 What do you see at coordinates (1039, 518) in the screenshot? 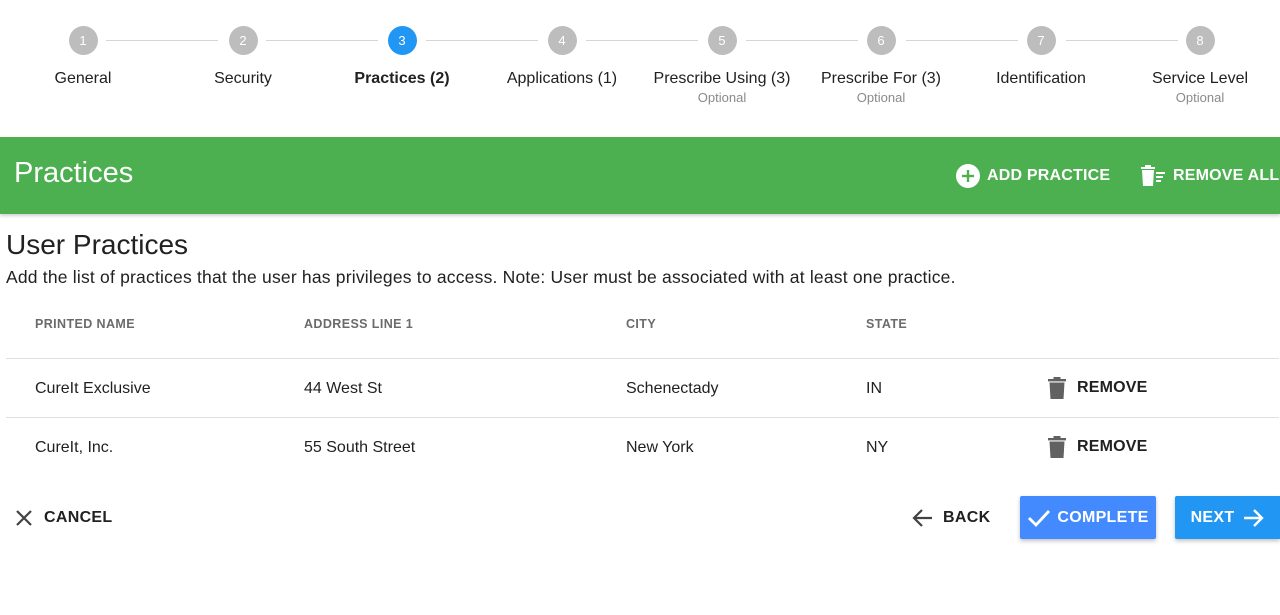
I see `check-icon` at bounding box center [1039, 518].